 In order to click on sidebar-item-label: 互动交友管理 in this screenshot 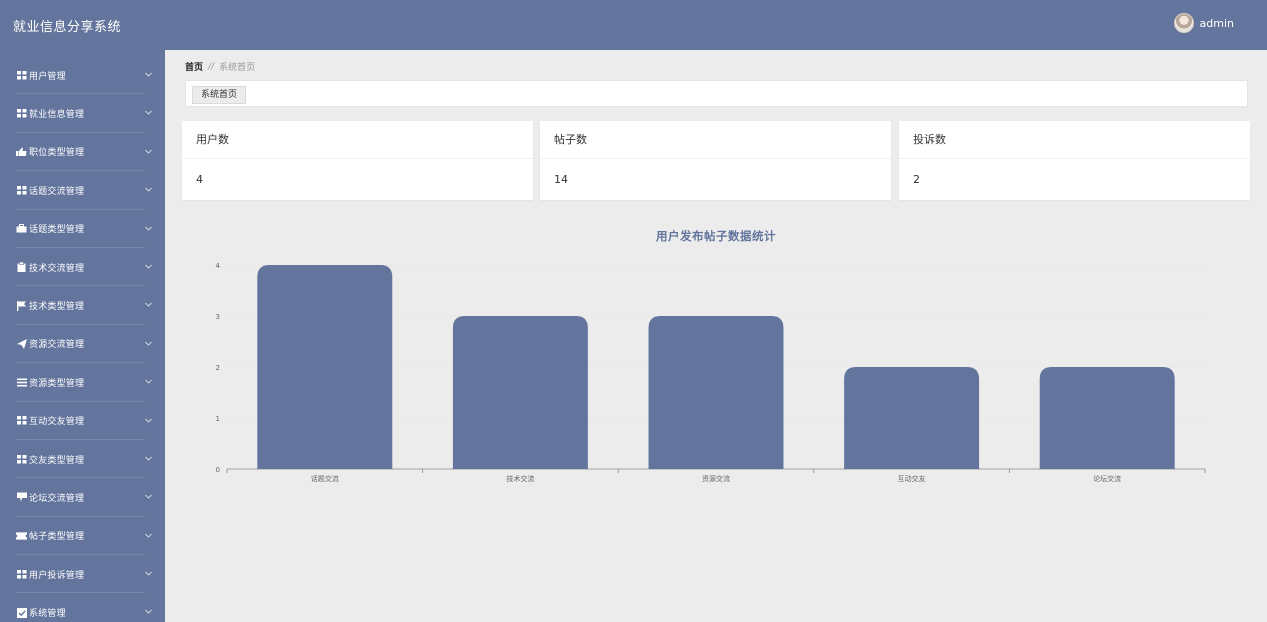, I will do `click(57, 422)`.